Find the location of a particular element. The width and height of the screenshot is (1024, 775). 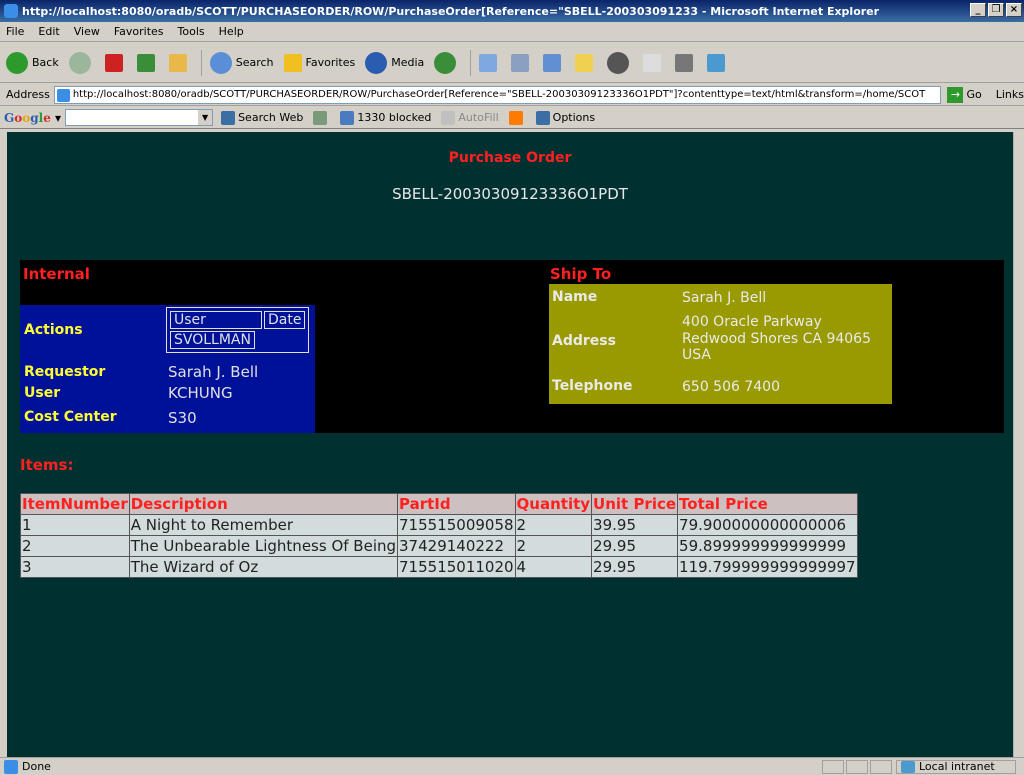

stop-button is located at coordinates (115, 62).